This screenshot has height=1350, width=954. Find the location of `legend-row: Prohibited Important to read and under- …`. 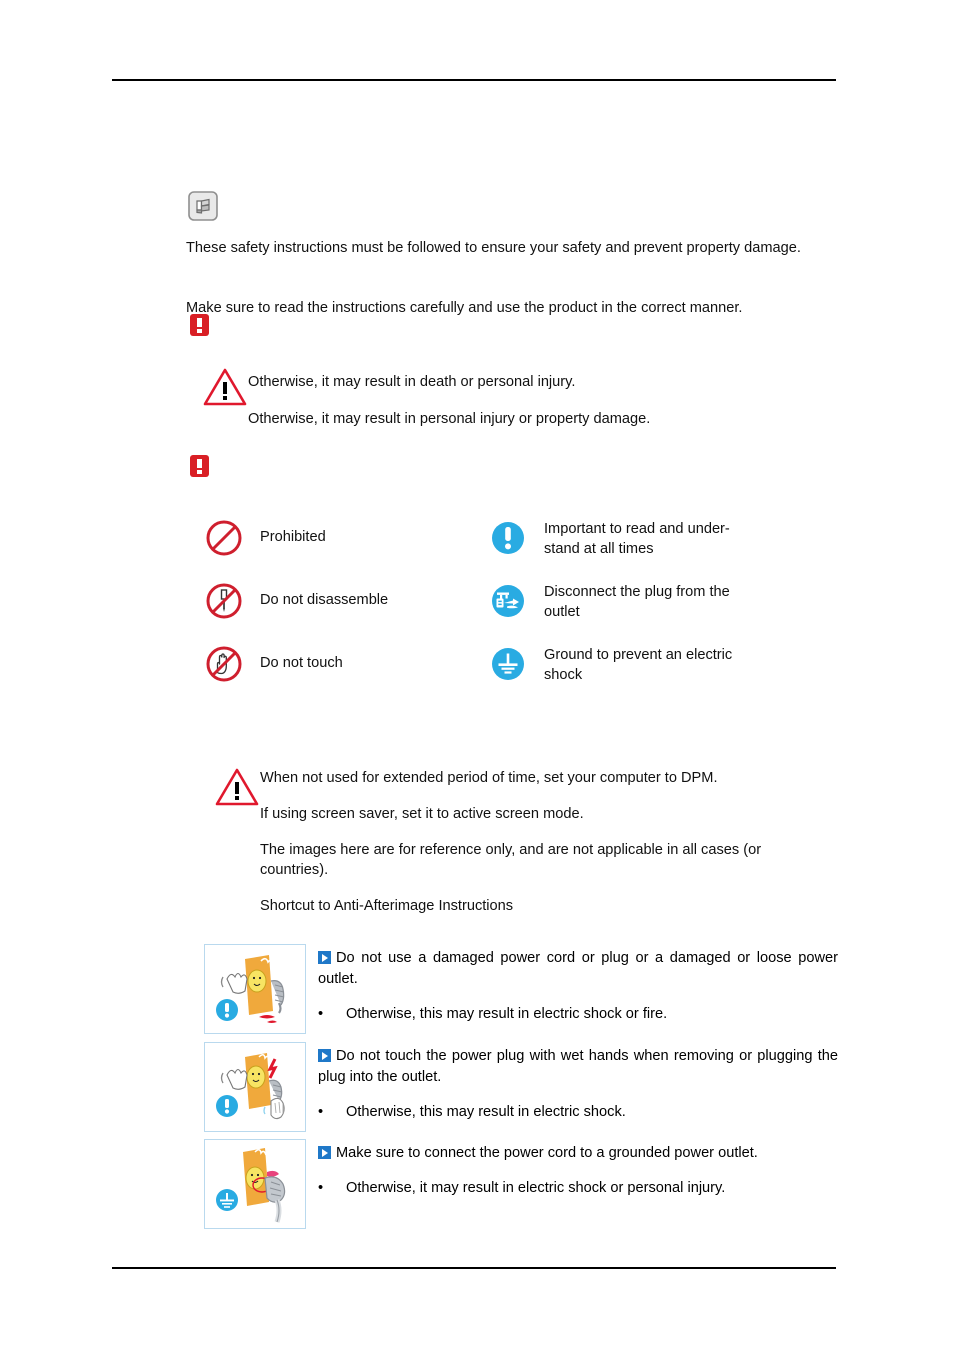

legend-row: Prohibited Important to read and under- … is located at coordinates (524, 538).